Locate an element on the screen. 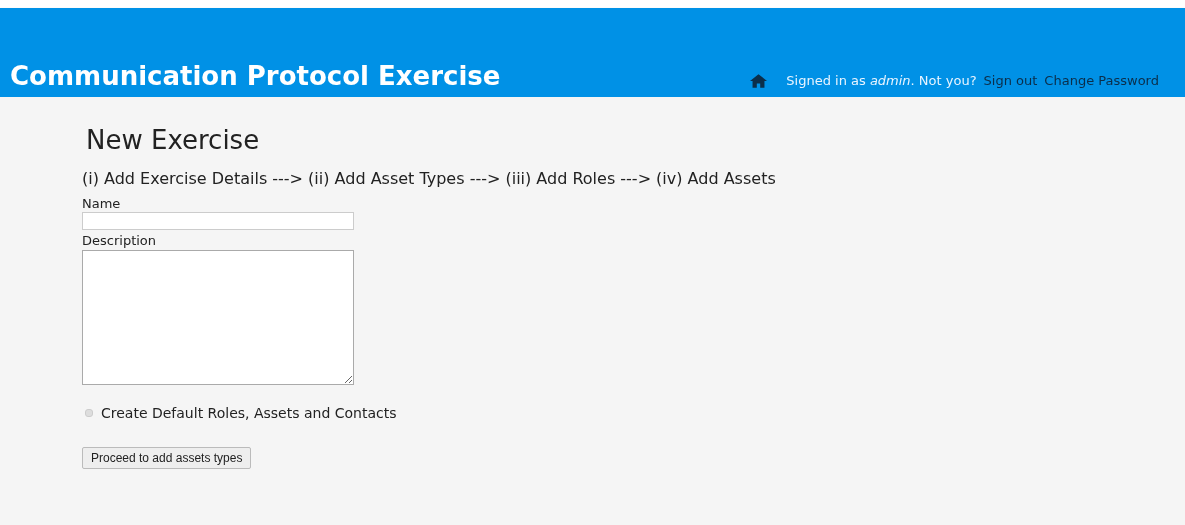 The height and width of the screenshot is (525, 1185). name-field is located at coordinates (218, 221).